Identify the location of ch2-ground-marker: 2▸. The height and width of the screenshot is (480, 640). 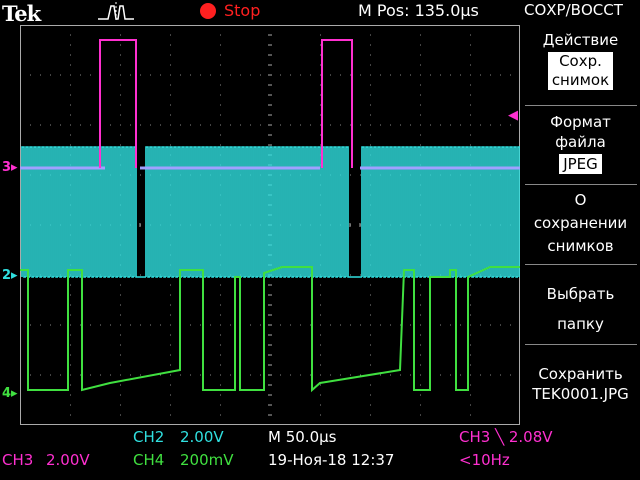
(10, 275).